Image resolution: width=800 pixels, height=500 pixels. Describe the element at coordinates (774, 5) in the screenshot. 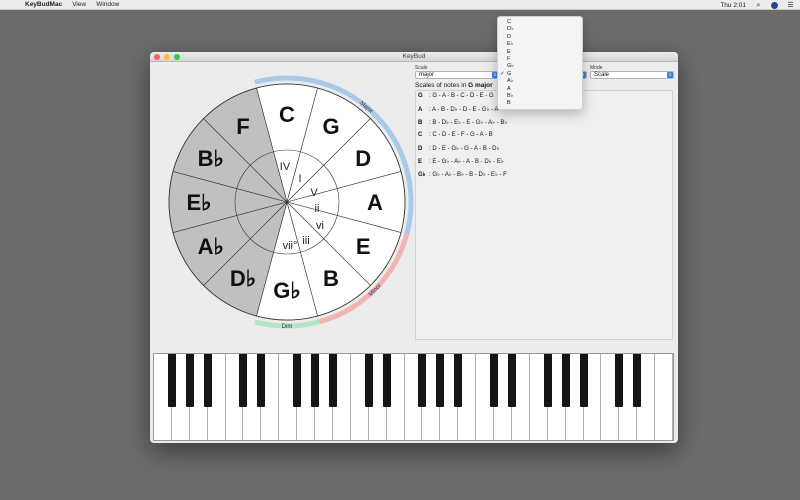

I see `user-avatar` at that location.